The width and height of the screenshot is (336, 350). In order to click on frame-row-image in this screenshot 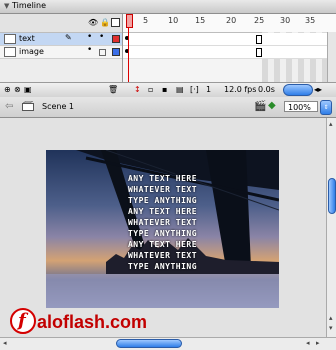, I will do `click(229, 52)`.